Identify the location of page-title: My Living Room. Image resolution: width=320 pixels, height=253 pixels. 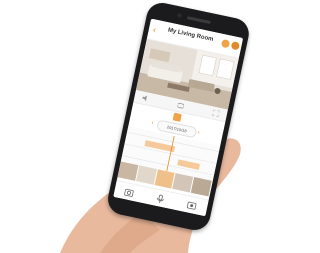
(190, 35).